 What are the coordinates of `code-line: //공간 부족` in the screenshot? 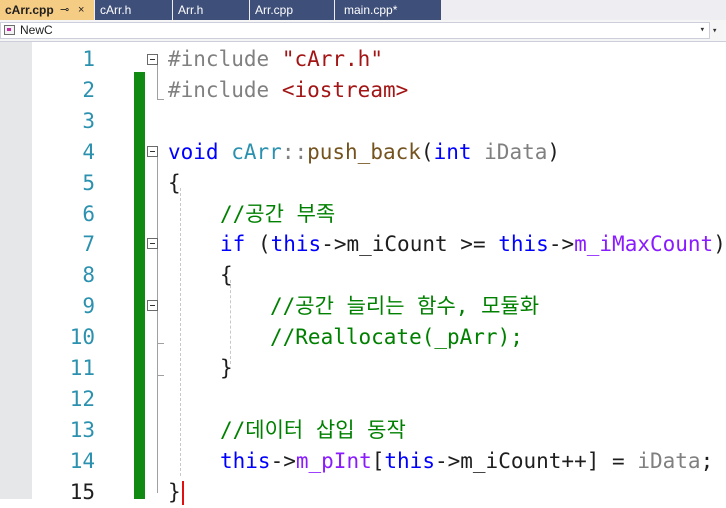 It's located at (278, 213).